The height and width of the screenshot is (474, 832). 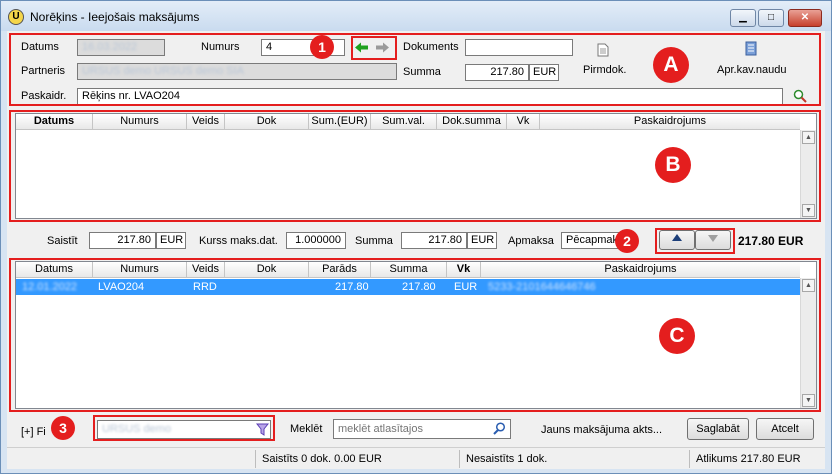 I want to click on saistit-currency: EUR, so click(x=171, y=240).